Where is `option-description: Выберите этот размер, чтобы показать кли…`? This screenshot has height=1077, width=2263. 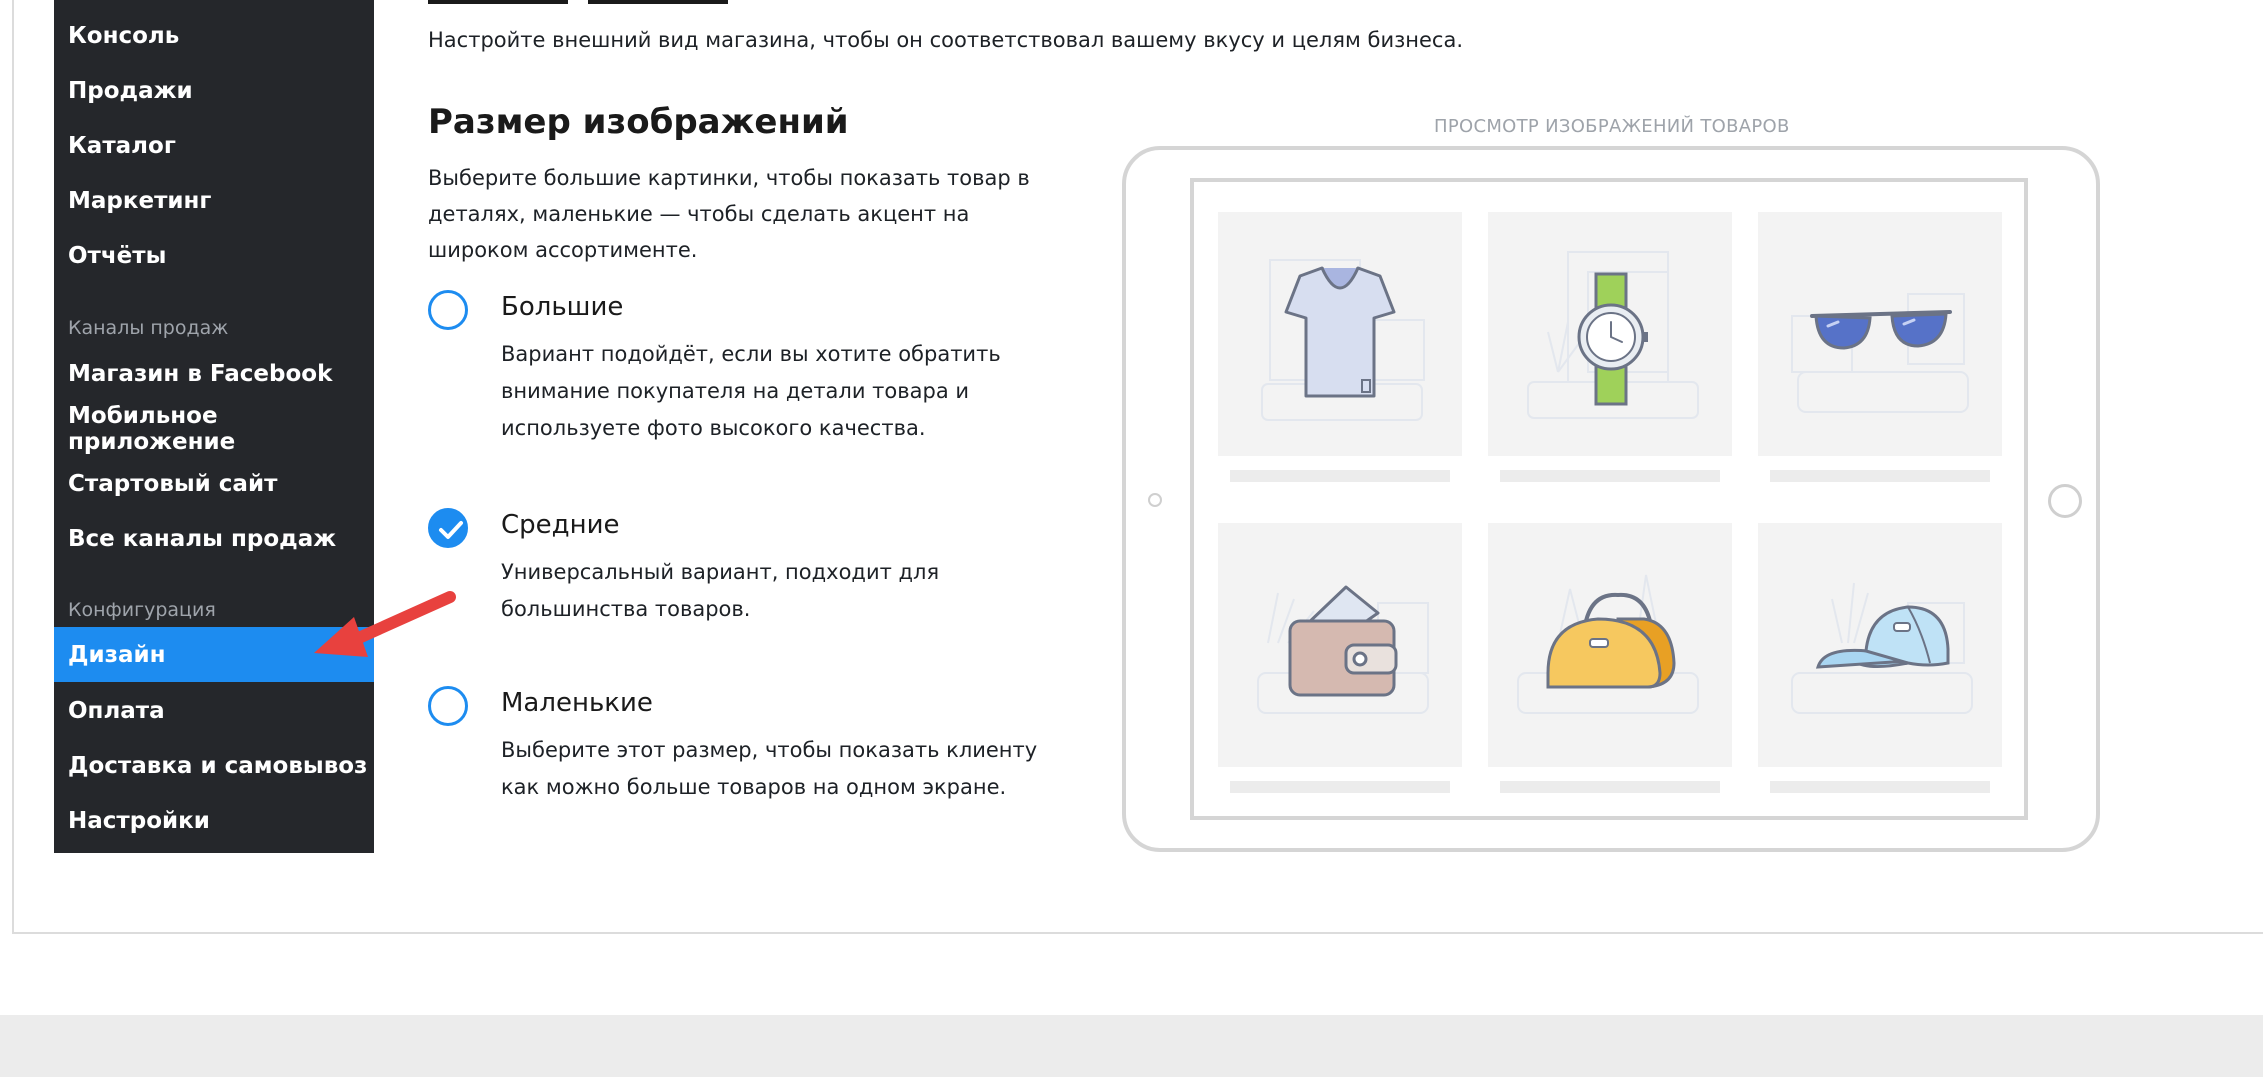
option-description: Выберите этот размер, чтобы показать кли… is located at coordinates (769, 768).